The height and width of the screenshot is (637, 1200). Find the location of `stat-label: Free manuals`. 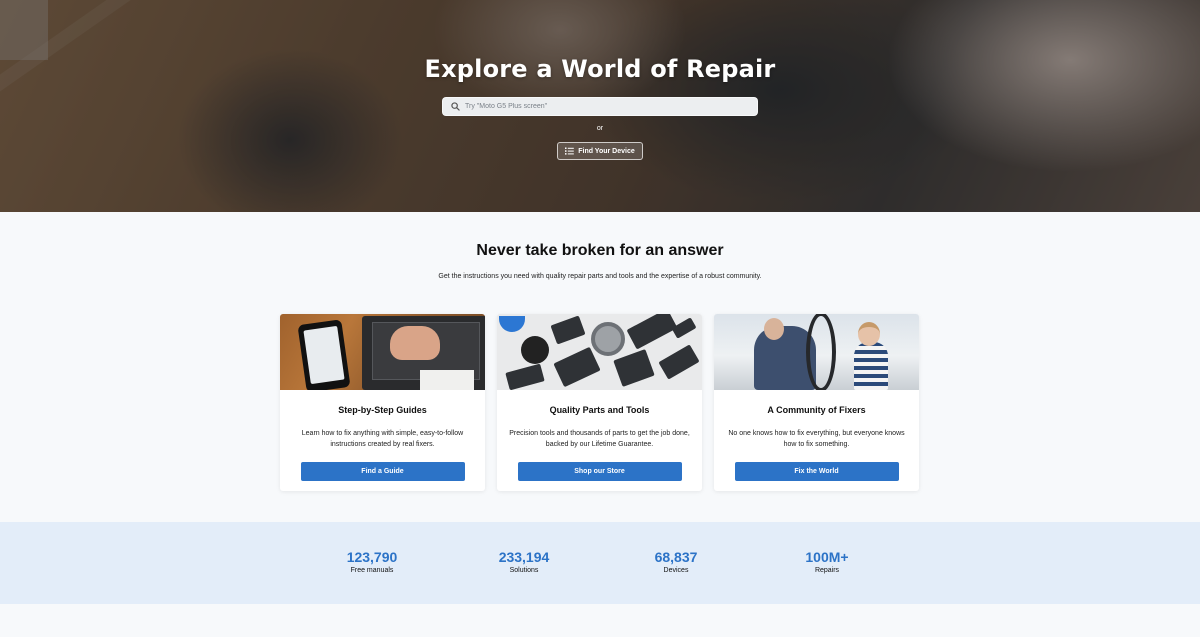

stat-label: Free manuals is located at coordinates (372, 570).